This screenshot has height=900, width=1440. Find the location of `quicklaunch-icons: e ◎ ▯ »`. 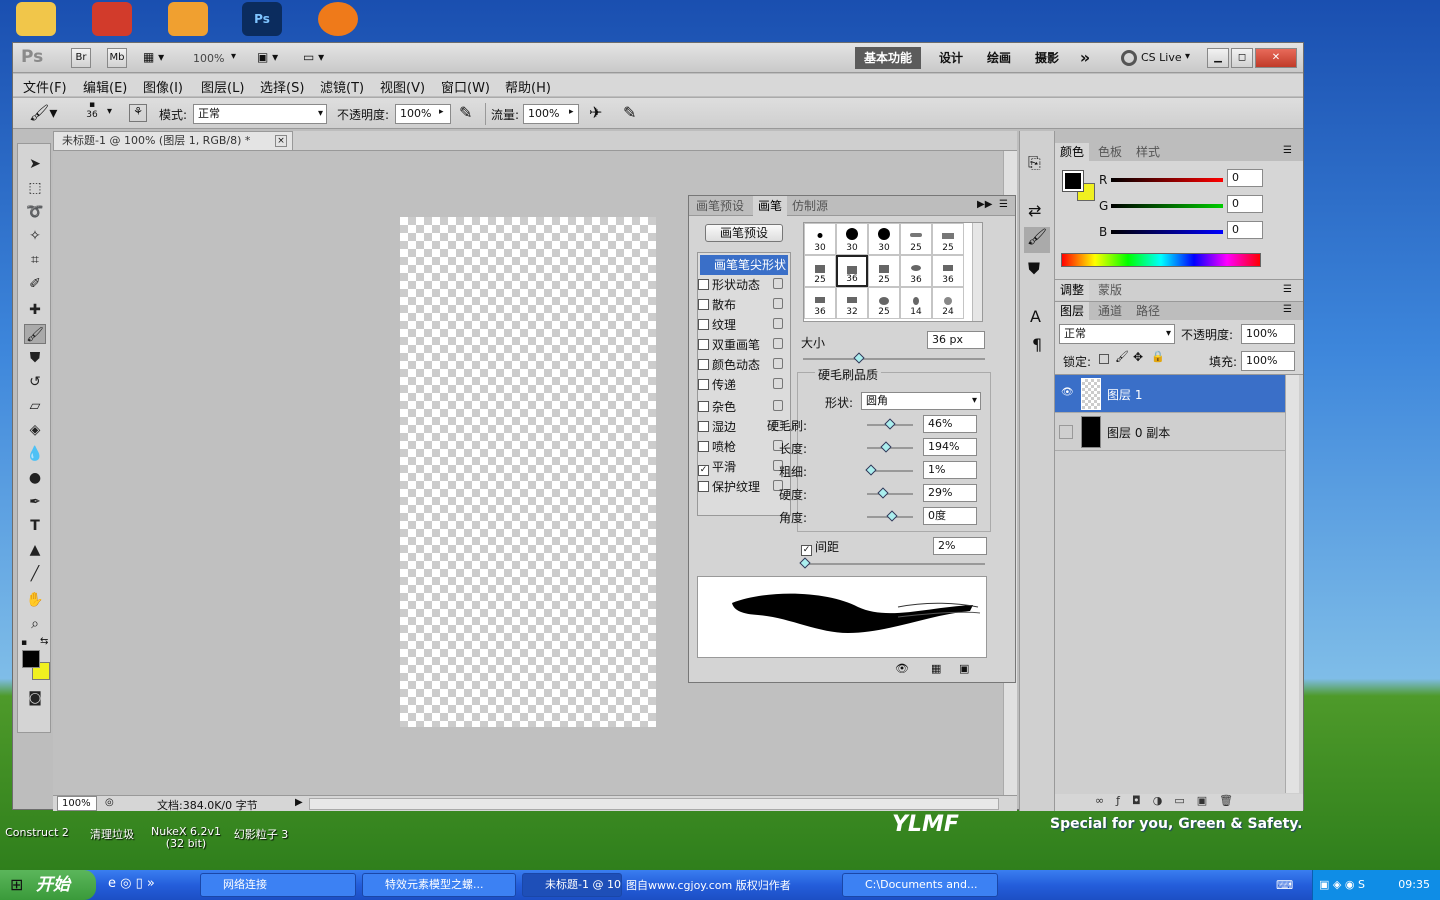

quicklaunch-icons: e ◎ ▯ » is located at coordinates (131, 883).